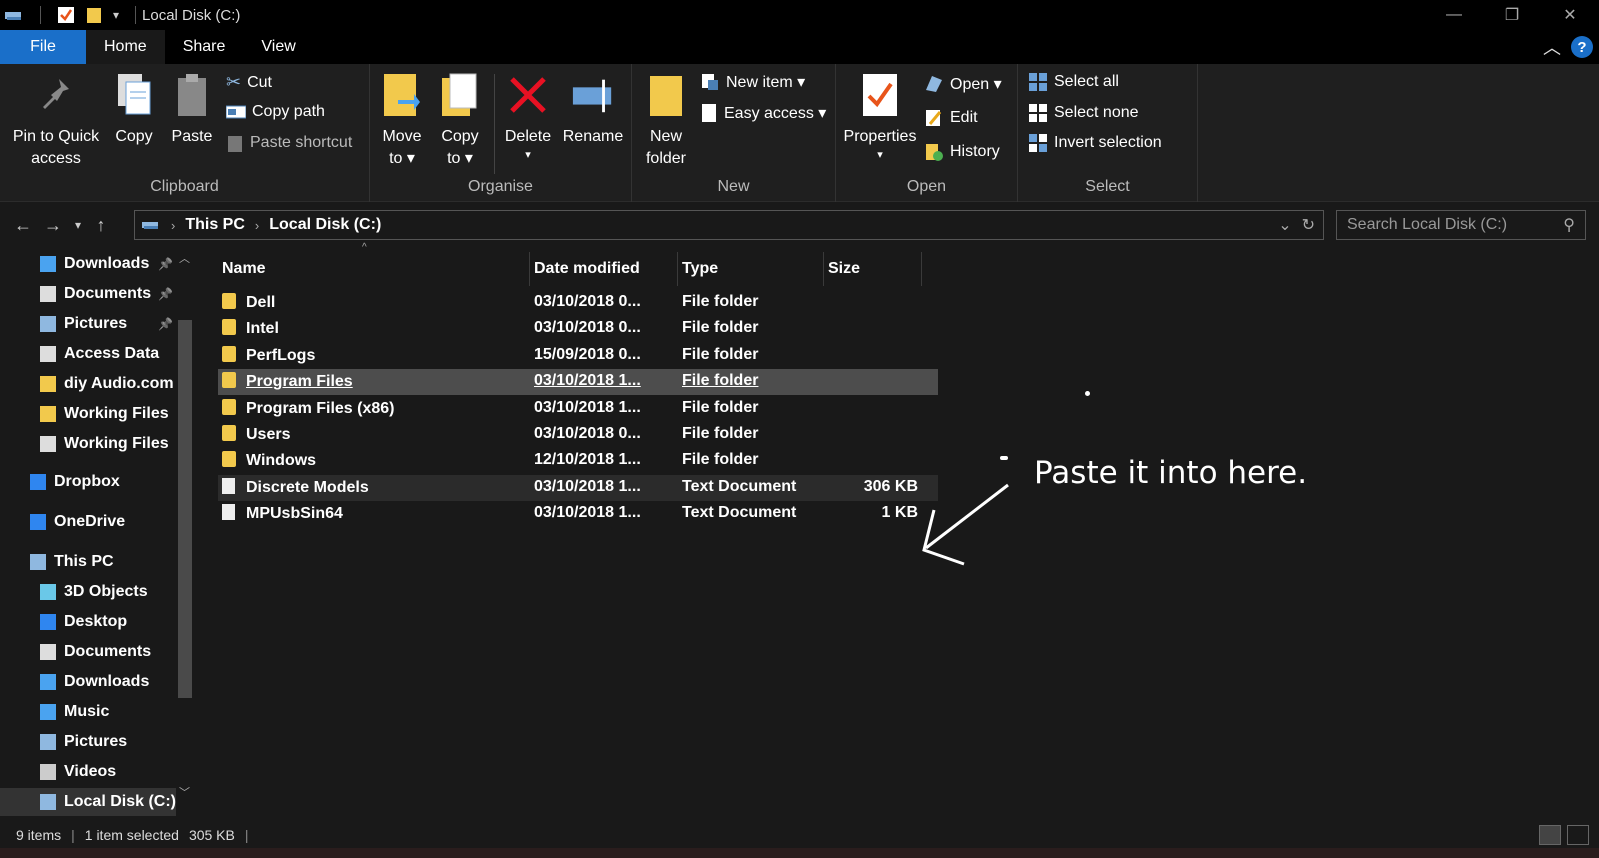 The height and width of the screenshot is (858, 1599). What do you see at coordinates (752, 82) in the screenshot?
I see `new-item-button: New item ▾` at bounding box center [752, 82].